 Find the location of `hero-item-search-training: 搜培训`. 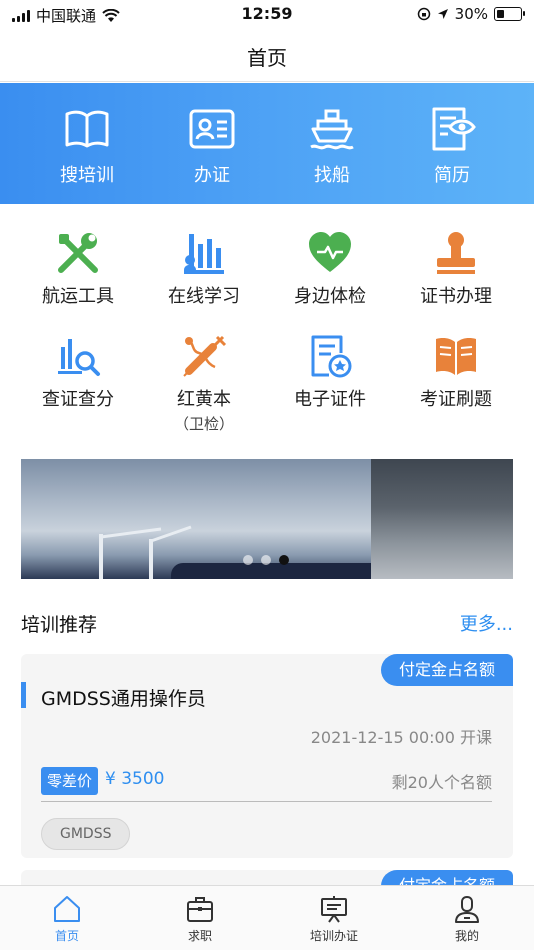

hero-item-search-training: 搜培训 is located at coordinates (87, 146).